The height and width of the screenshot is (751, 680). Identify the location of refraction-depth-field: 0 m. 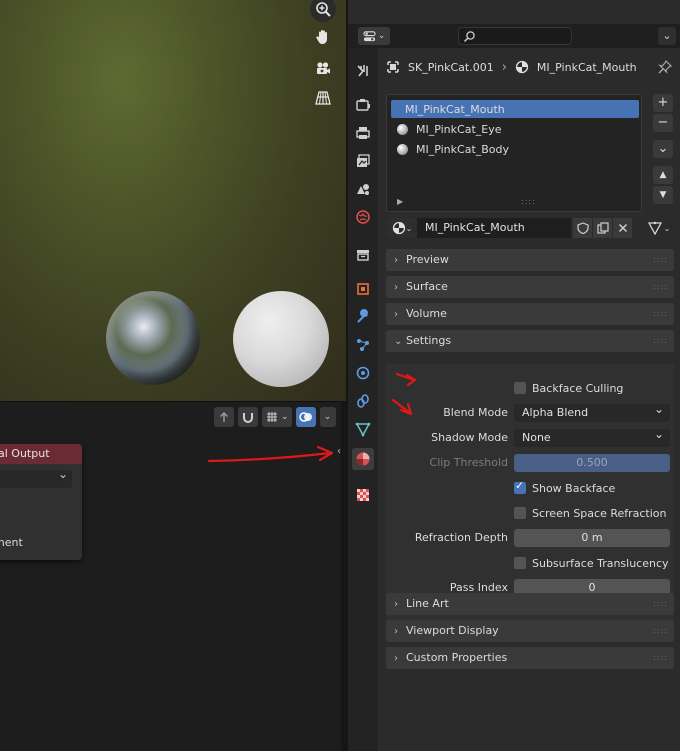
(592, 538).